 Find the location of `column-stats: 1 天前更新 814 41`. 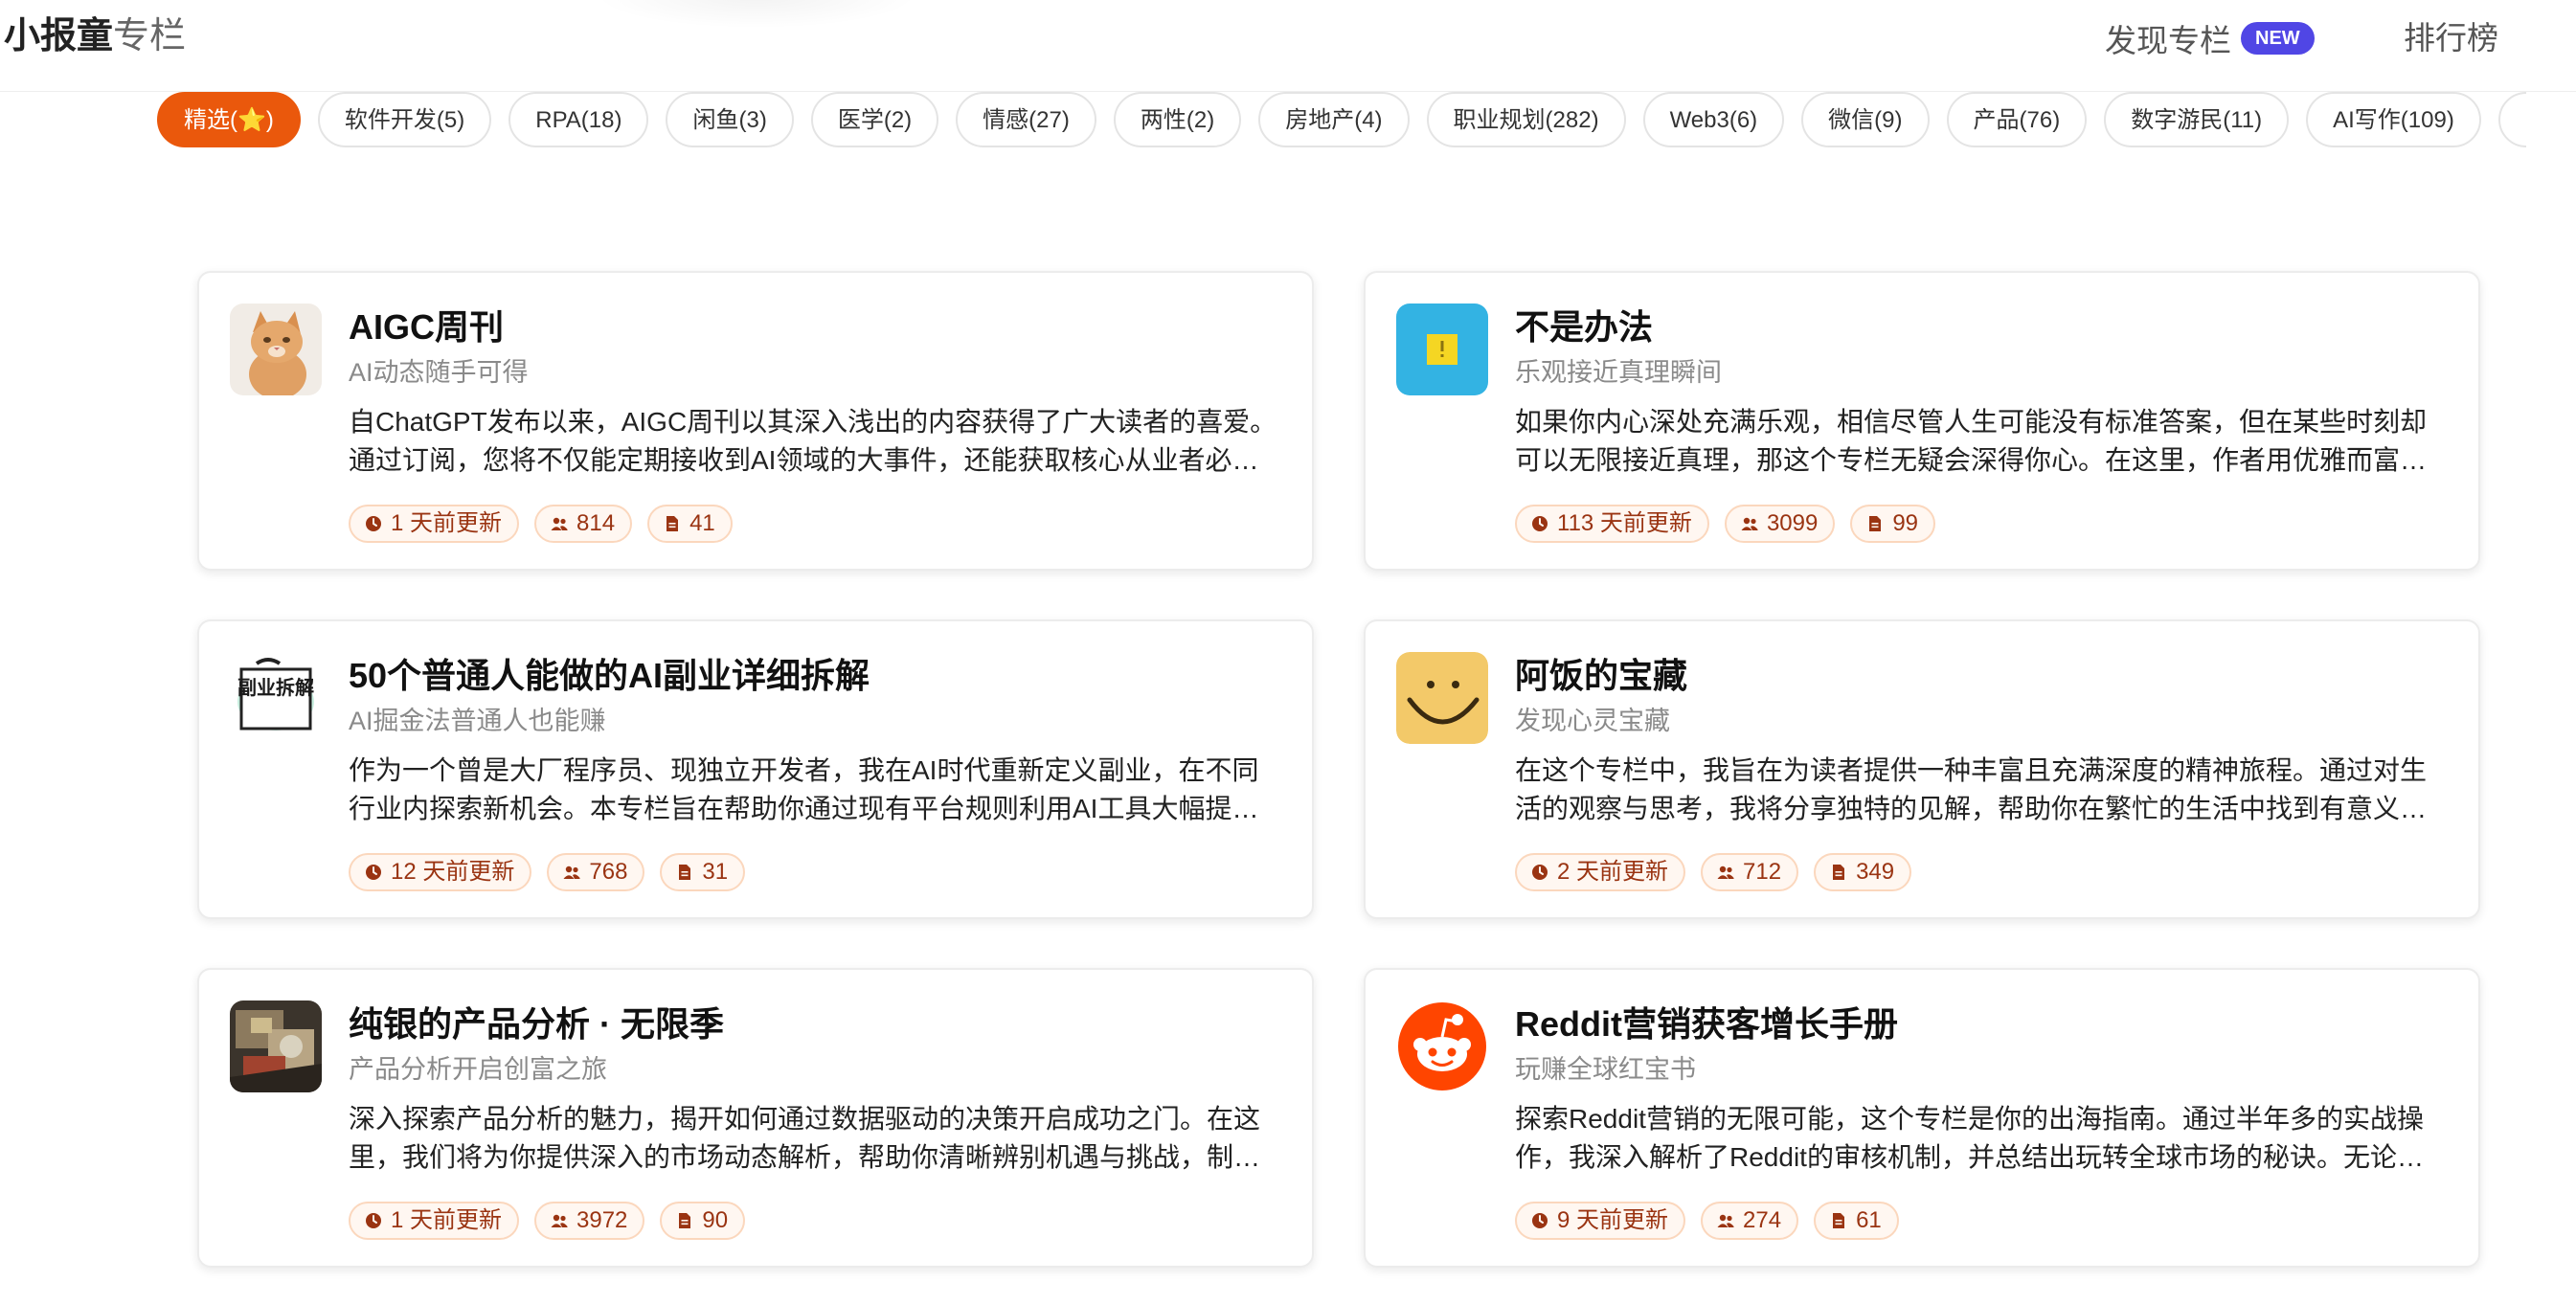

column-stats: 1 天前更新 814 41 is located at coordinates (541, 524).